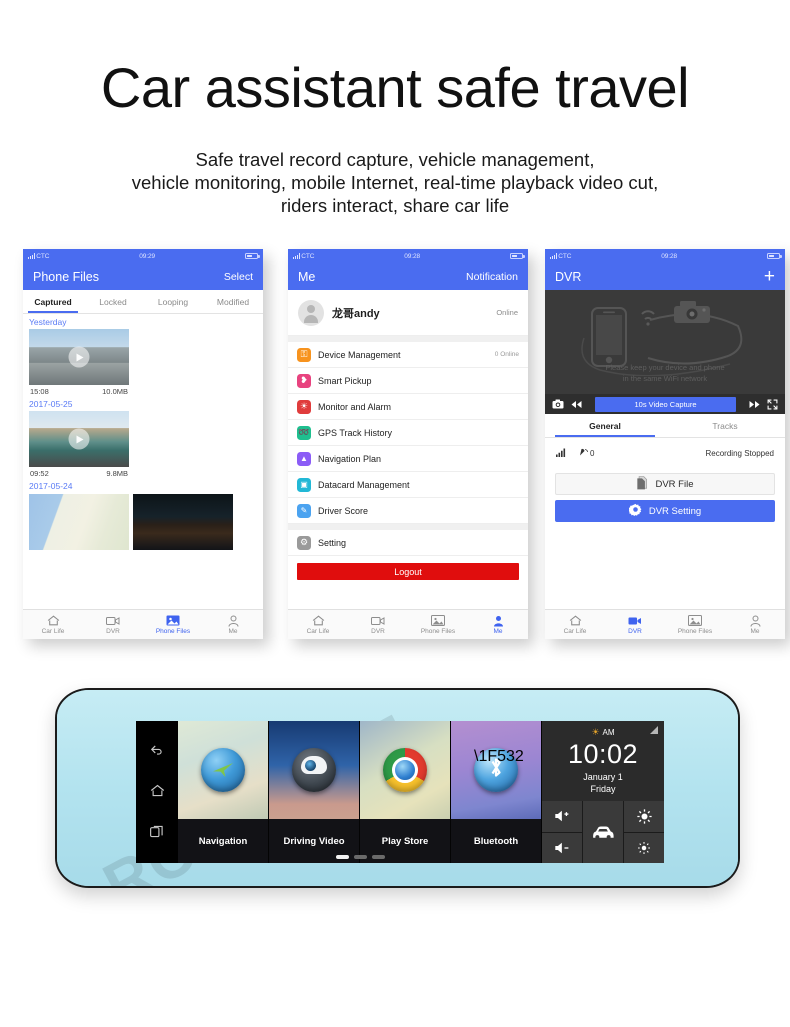 The height and width of the screenshot is (1027, 790). What do you see at coordinates (654, 730) in the screenshot?
I see `signal-triangle-icon` at bounding box center [654, 730].